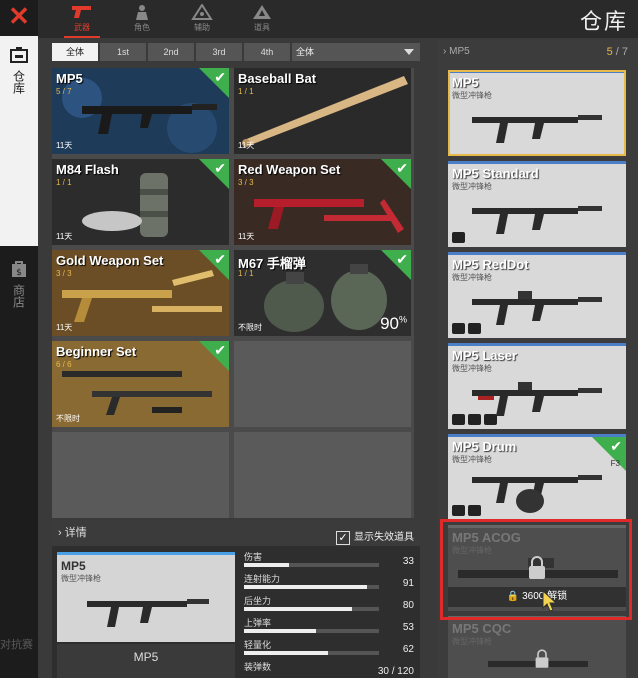  Describe the element at coordinates (262, 27) in the screenshot. I see `tab-label: 道具` at that location.